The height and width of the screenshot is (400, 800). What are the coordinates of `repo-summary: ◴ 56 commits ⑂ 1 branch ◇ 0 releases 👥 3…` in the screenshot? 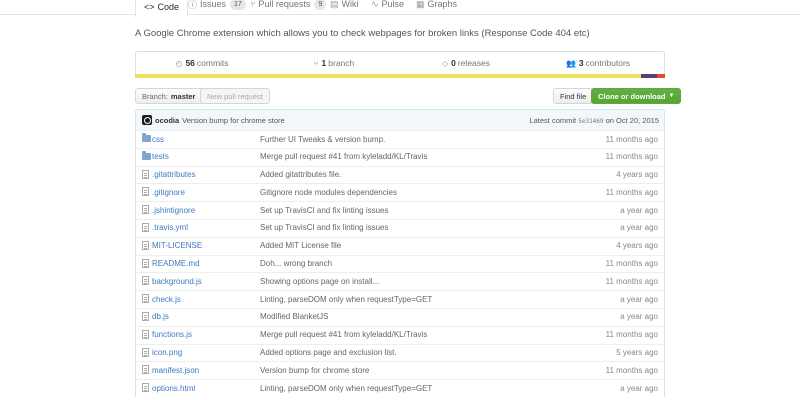 It's located at (400, 62).